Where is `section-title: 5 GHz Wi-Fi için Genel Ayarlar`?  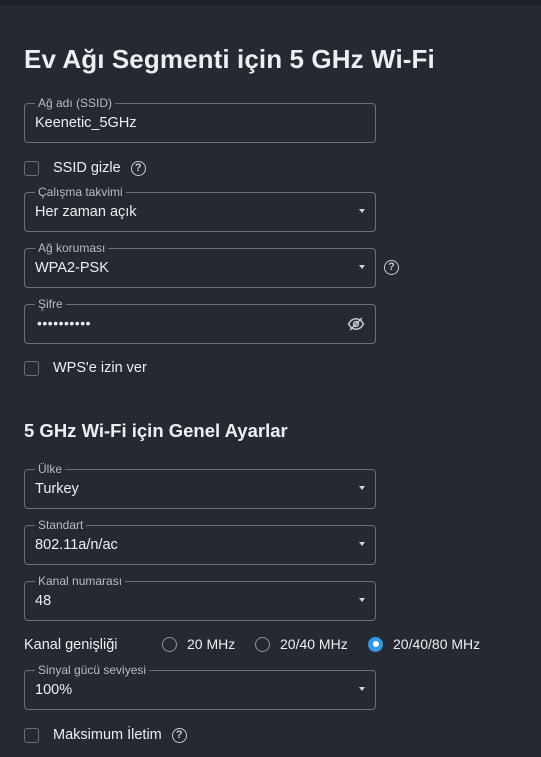 section-title: 5 GHz Wi-Fi için Genel Ayarlar is located at coordinates (156, 430).